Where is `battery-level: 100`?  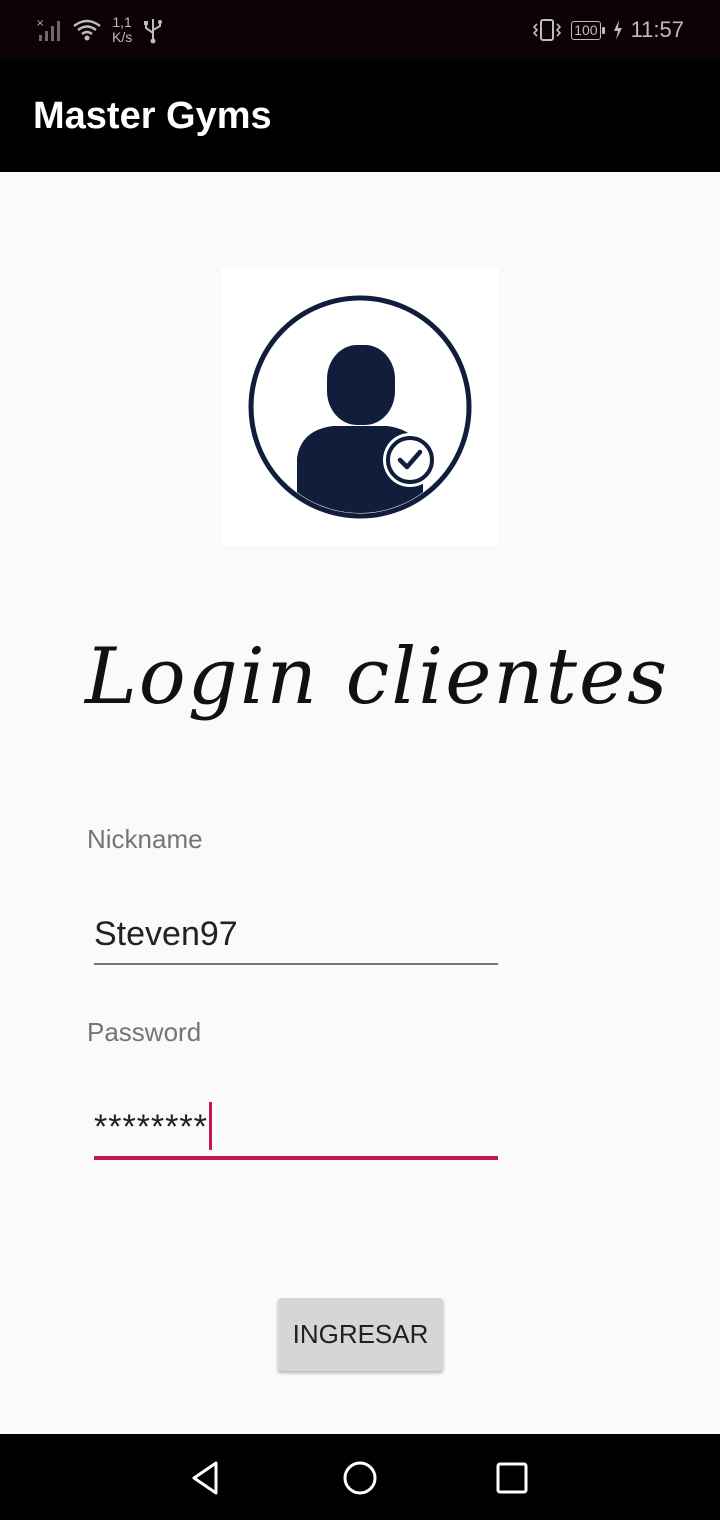 battery-level: 100 is located at coordinates (588, 30).